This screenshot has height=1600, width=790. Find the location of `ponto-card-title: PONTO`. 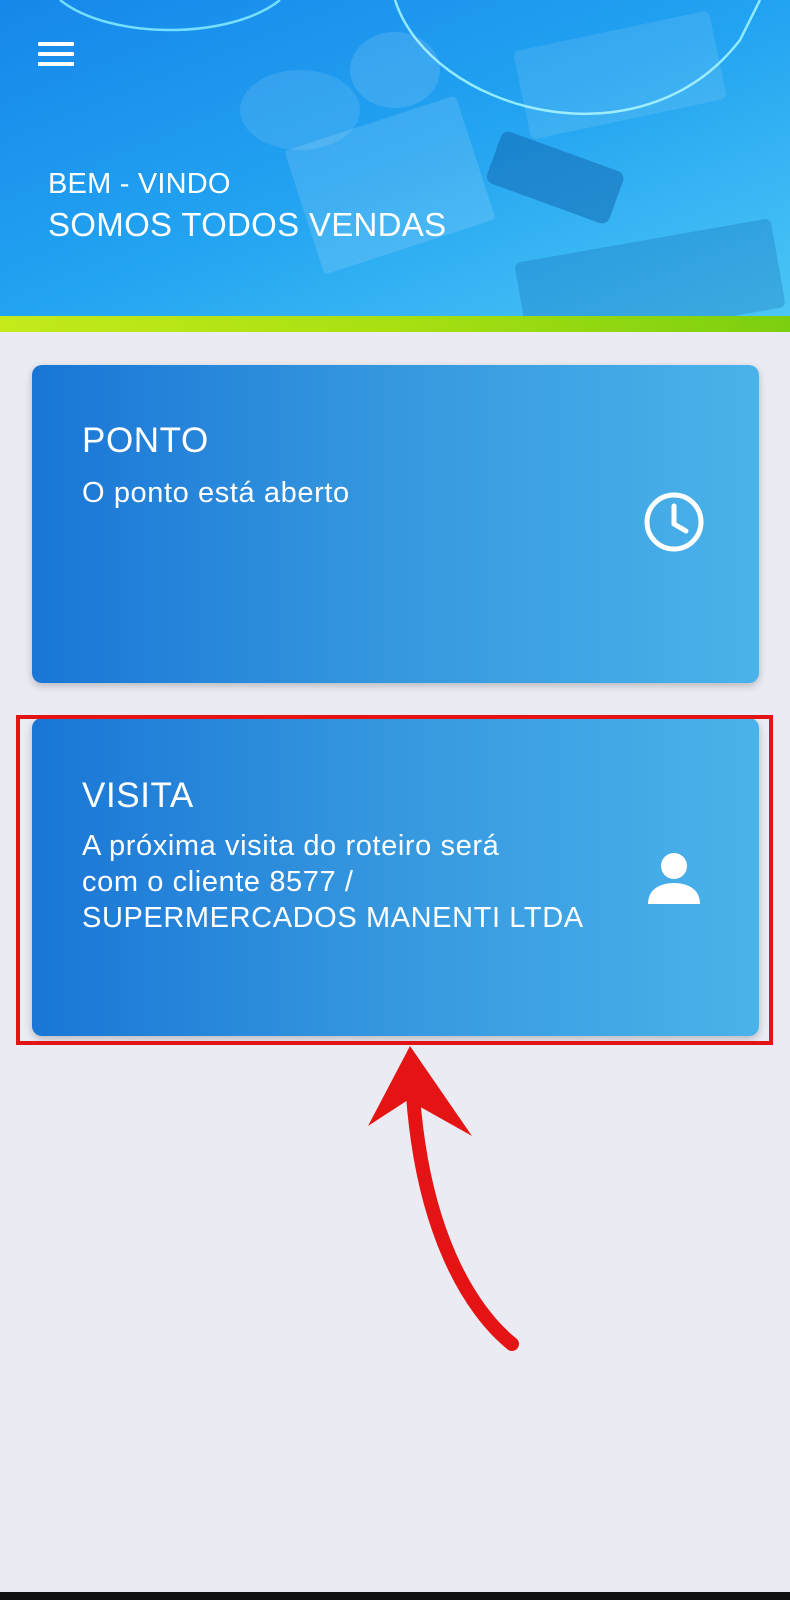

ponto-card-title: PONTO is located at coordinates (145, 440).